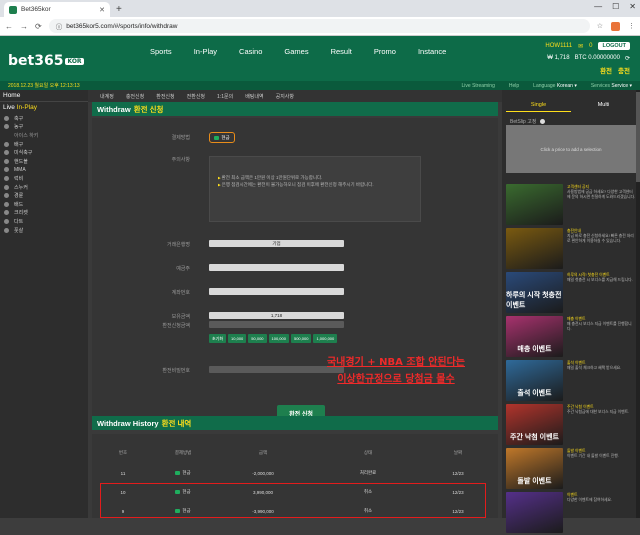 The image size is (640, 535). What do you see at coordinates (237, 338) in the screenshot?
I see `amount-button: 10,000` at bounding box center [237, 338].